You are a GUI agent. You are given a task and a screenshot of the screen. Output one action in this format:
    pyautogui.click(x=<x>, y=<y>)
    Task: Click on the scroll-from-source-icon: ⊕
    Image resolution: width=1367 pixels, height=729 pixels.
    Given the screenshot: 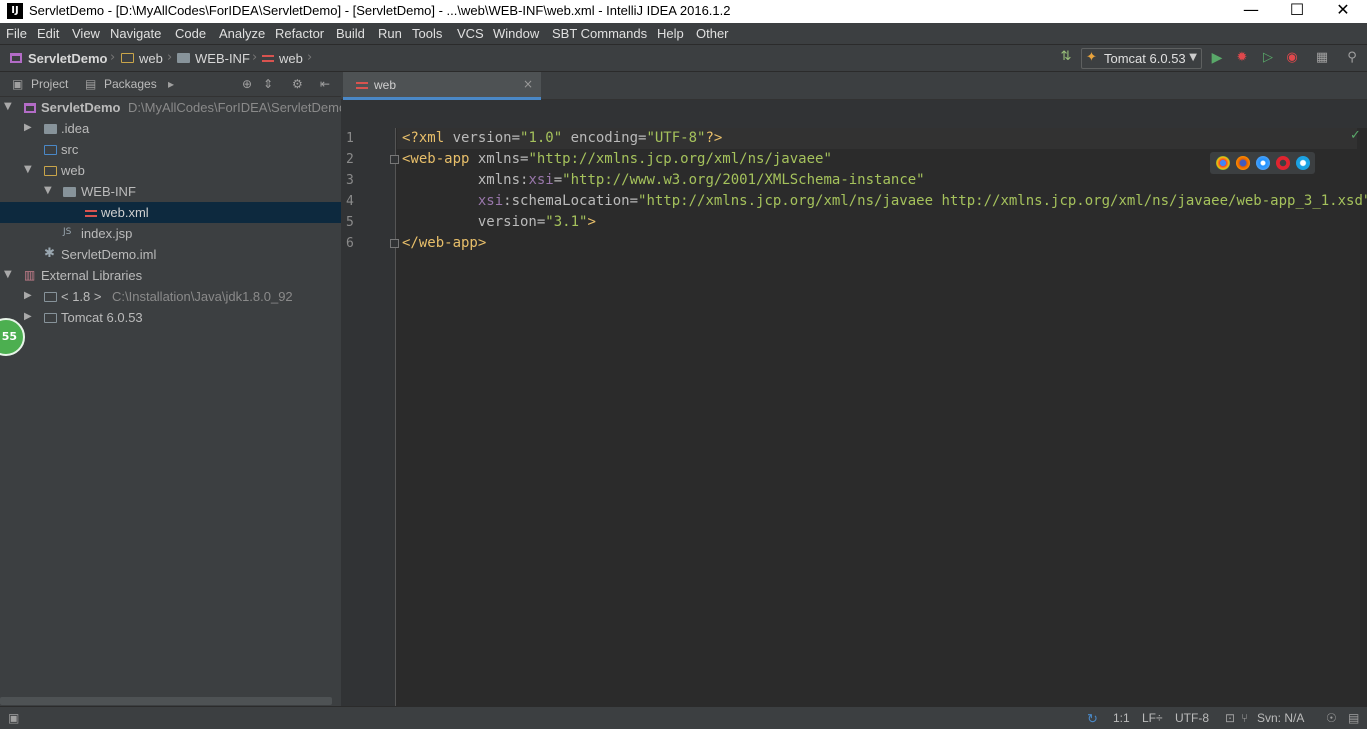 What is the action you would take?
    pyautogui.click(x=247, y=84)
    